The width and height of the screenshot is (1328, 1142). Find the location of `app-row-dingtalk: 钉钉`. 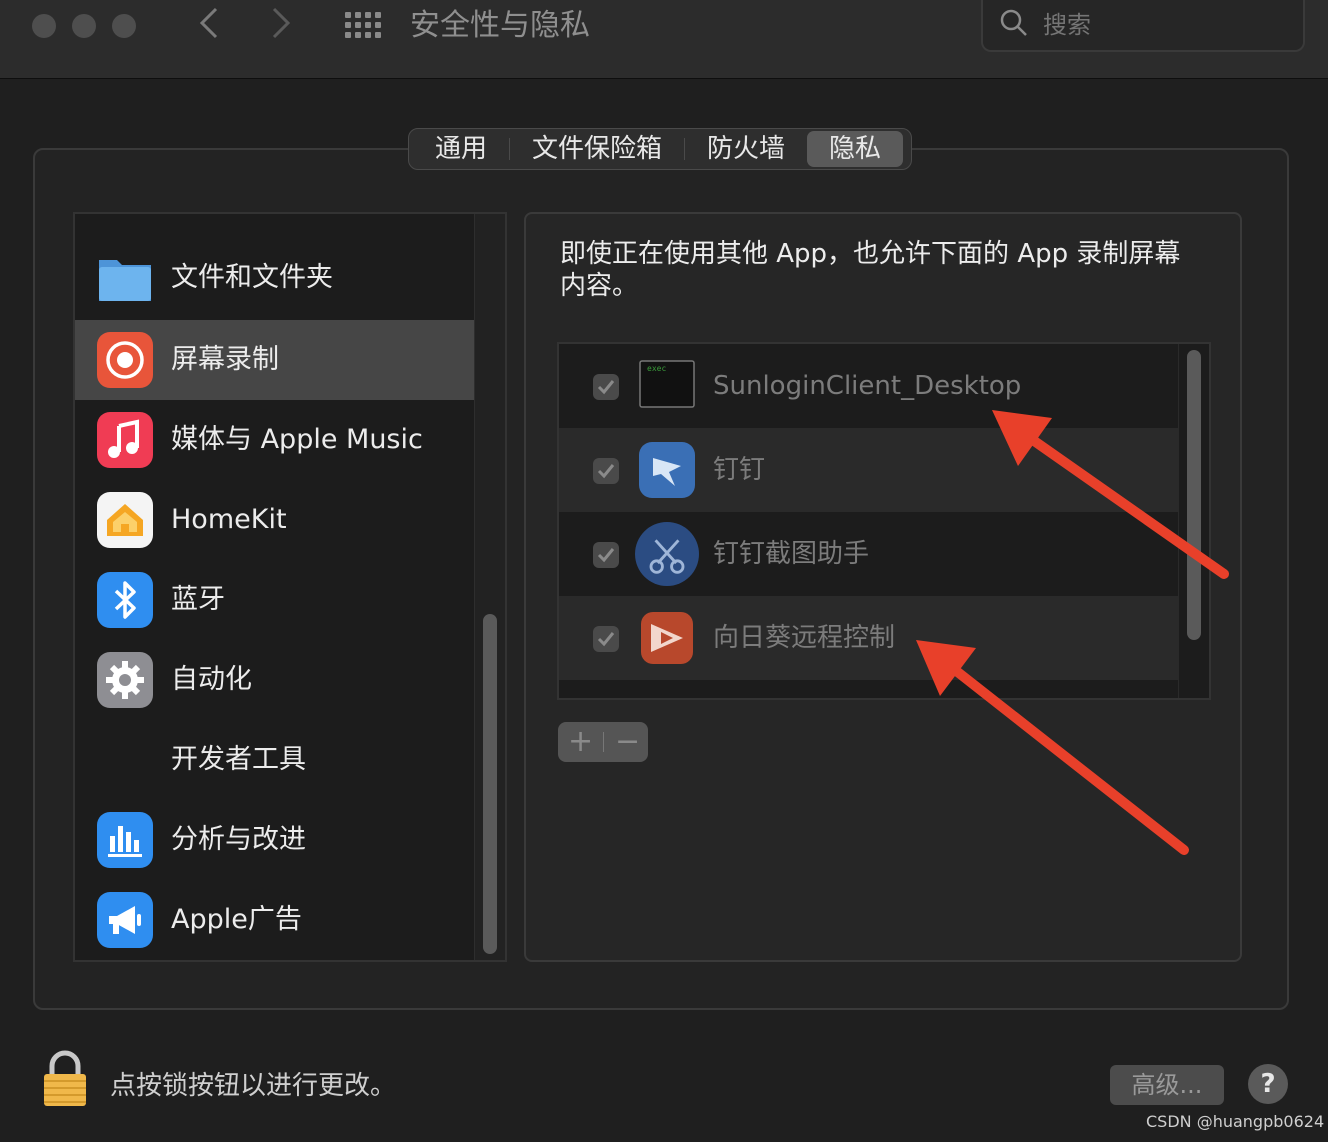

app-row-dingtalk: 钉钉 is located at coordinates (870, 470).